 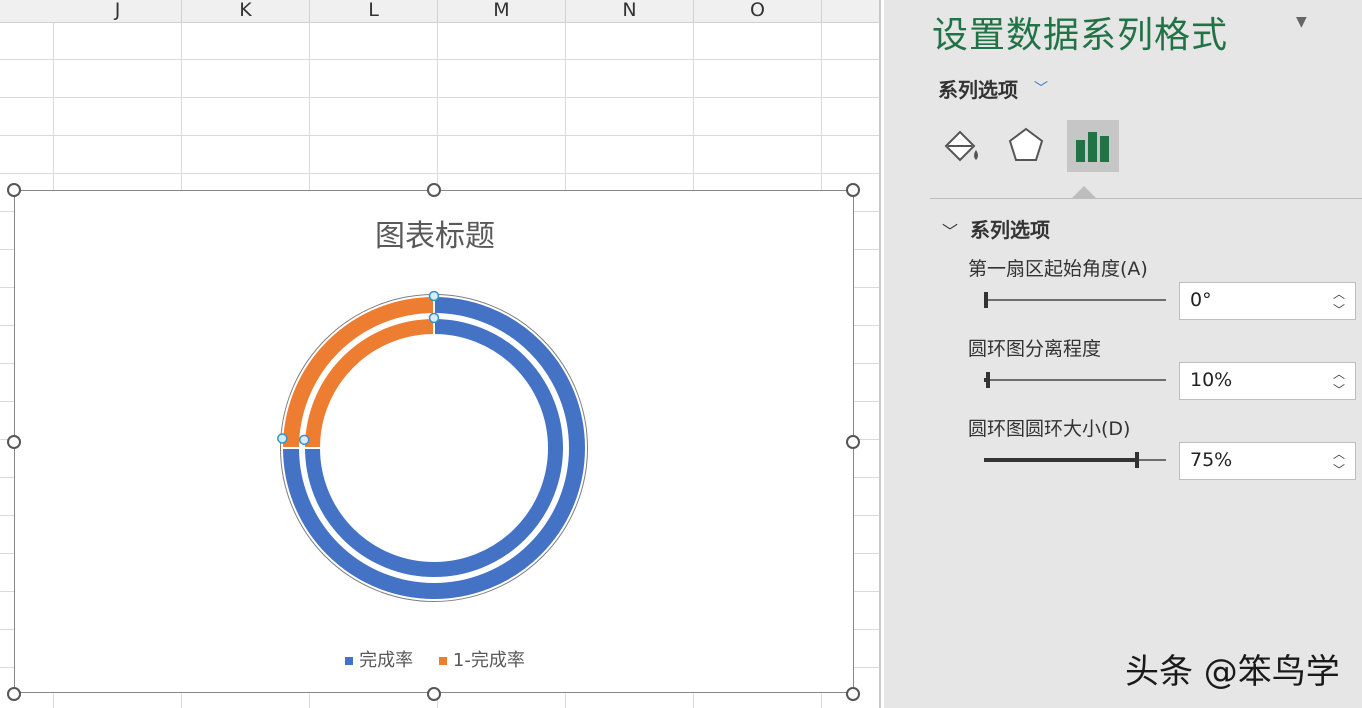 I want to click on resize-handle-right, so click(x=853, y=442).